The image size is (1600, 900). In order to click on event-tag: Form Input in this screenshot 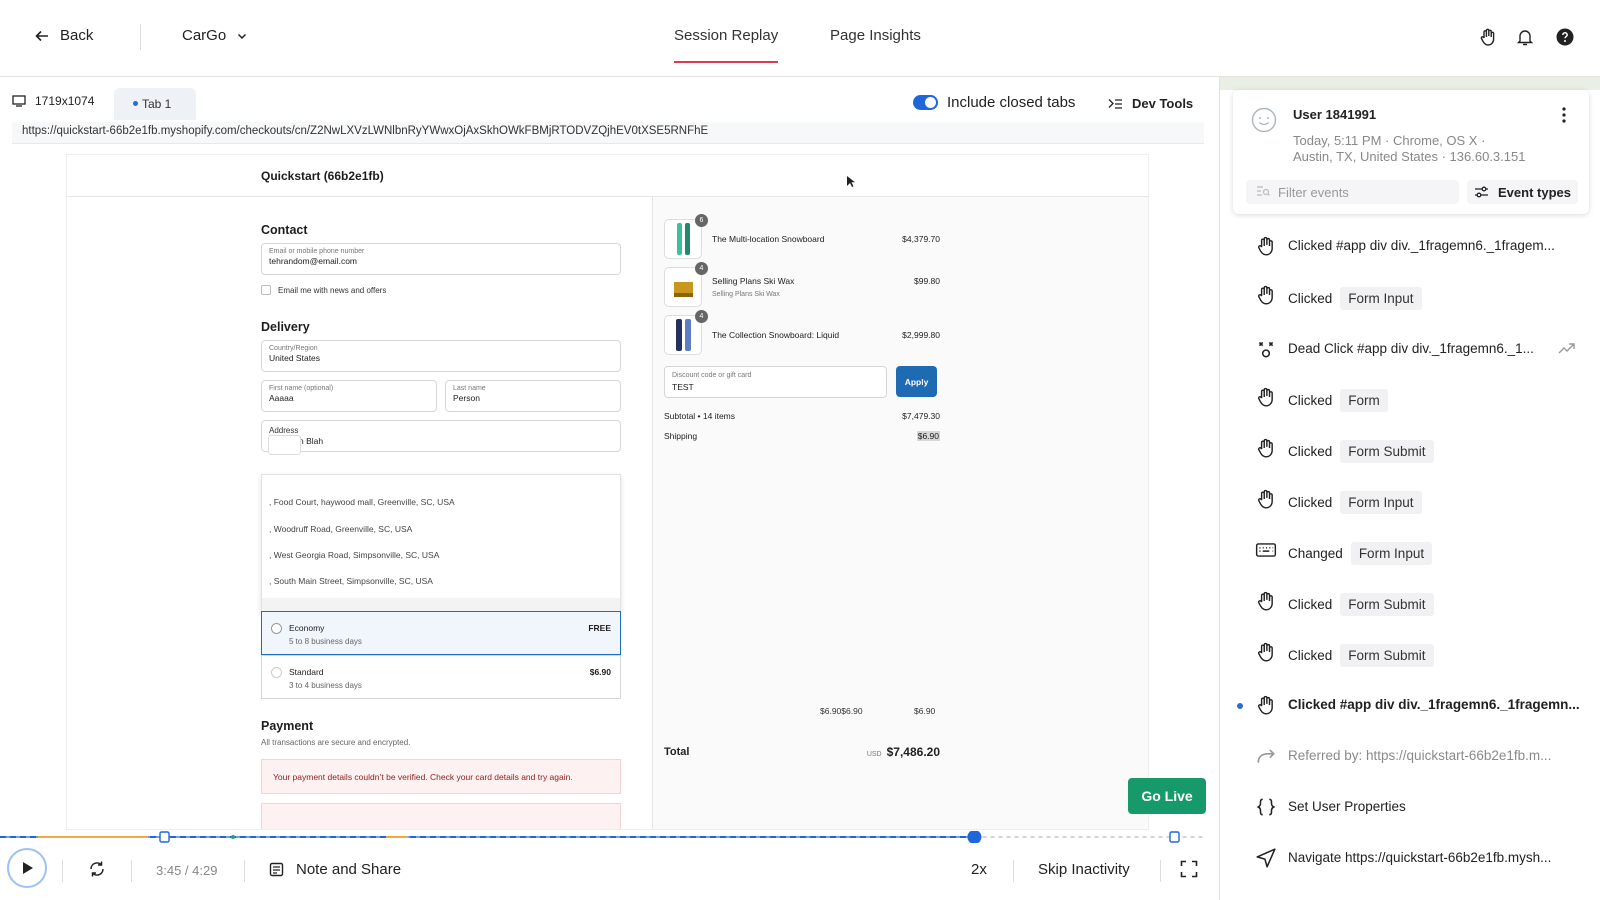, I will do `click(1391, 553)`.